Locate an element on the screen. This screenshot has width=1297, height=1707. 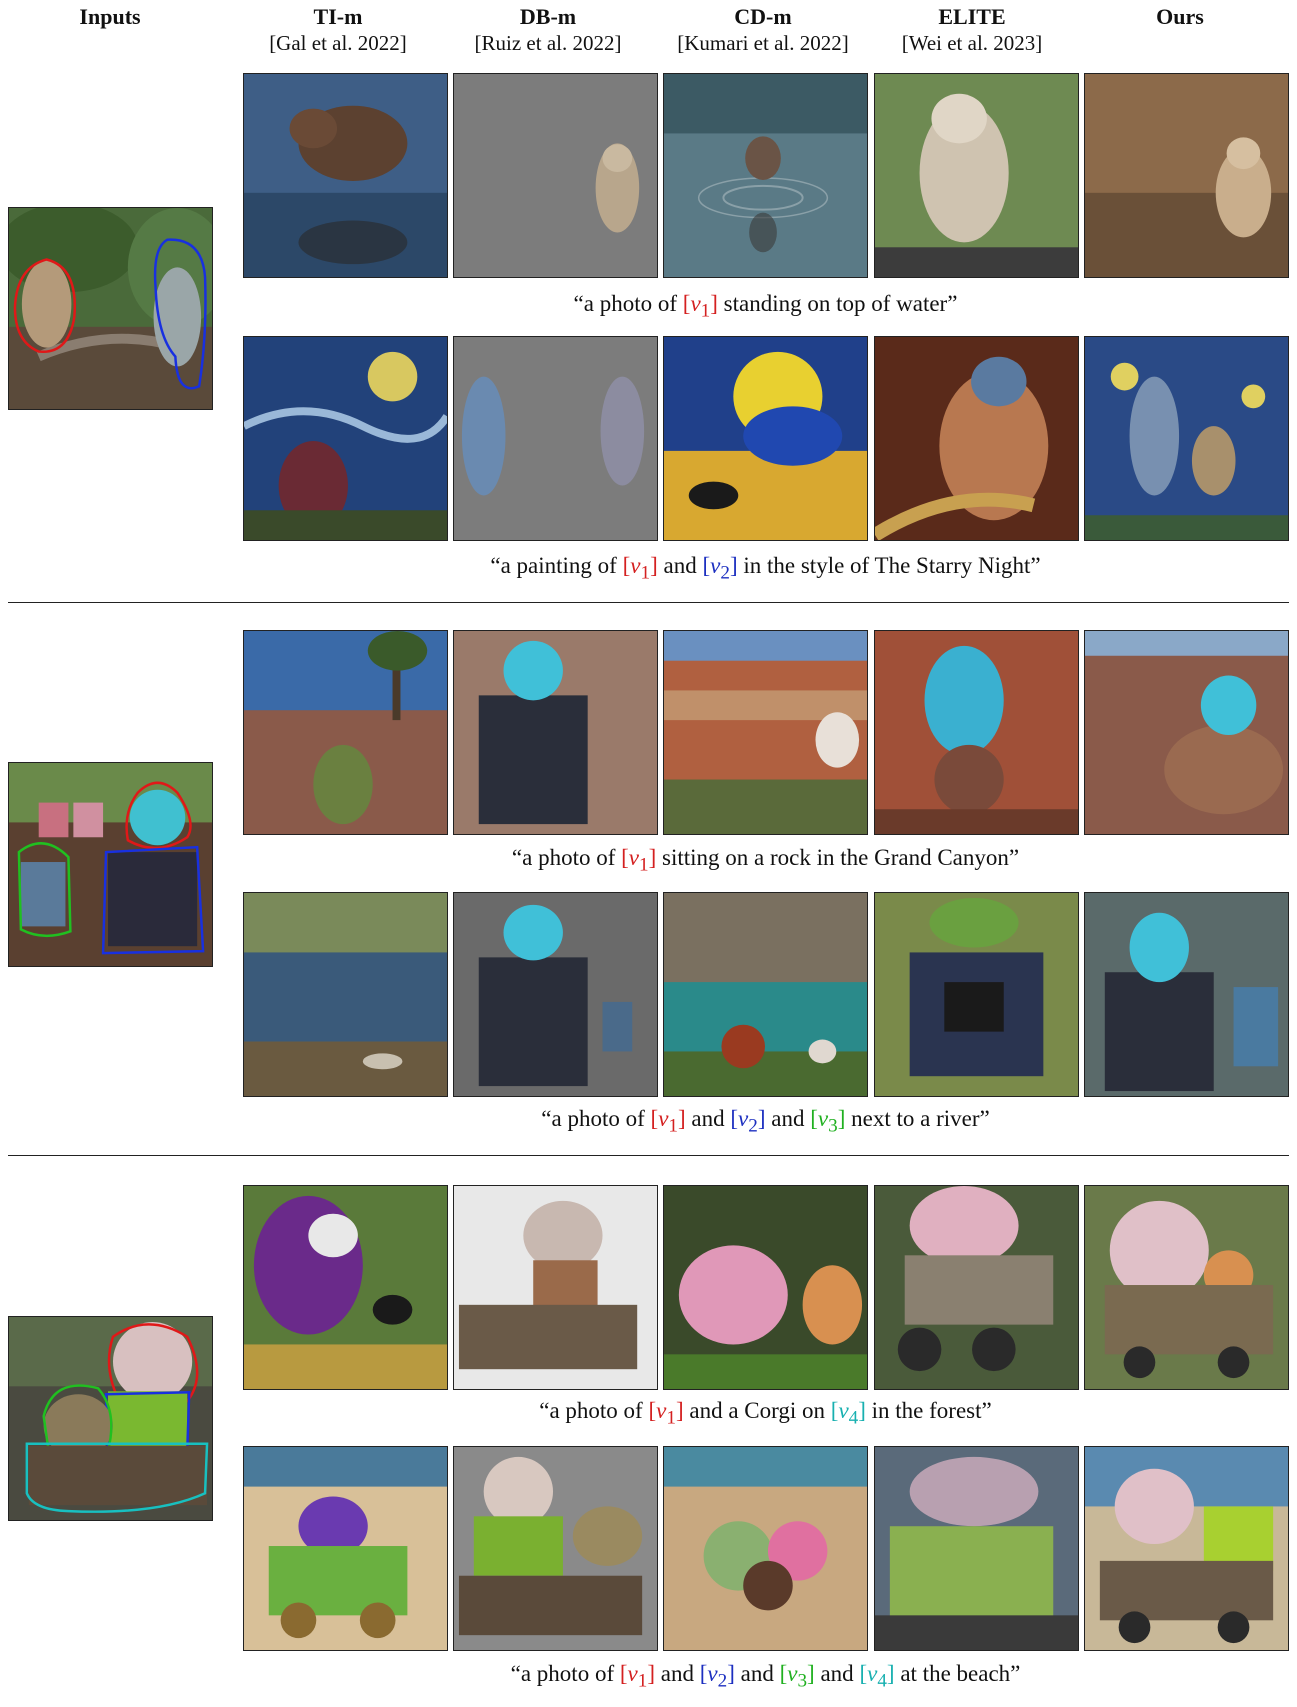
header-cd-m-cite: [Kumari et al. 2022] is located at coordinates (763, 43).